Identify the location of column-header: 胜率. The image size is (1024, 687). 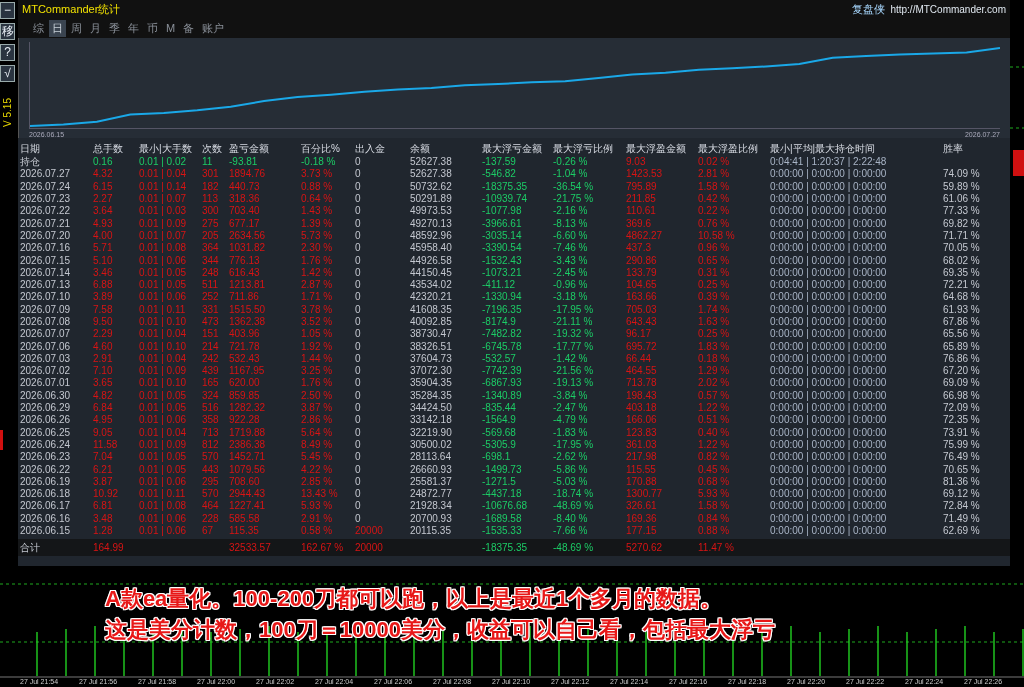
(953, 149).